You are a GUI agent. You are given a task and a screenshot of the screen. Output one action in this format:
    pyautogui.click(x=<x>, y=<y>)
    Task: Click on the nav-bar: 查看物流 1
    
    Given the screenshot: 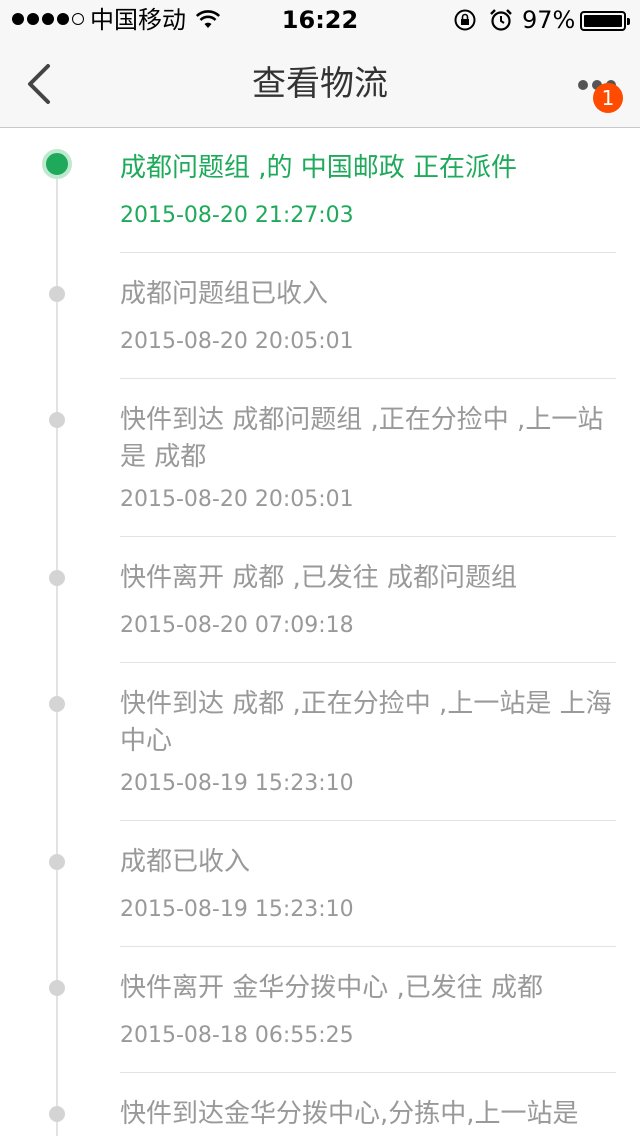 What is the action you would take?
    pyautogui.click(x=320, y=84)
    